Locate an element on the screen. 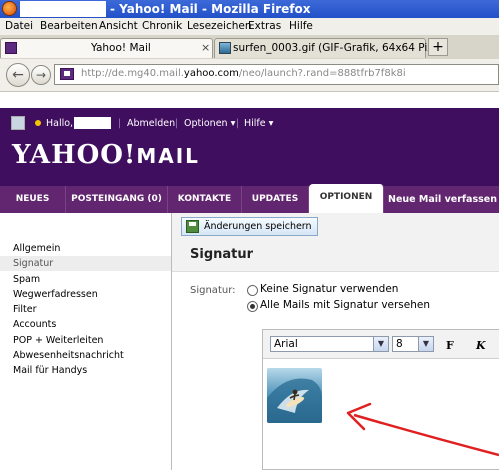 This screenshot has width=499, height=470. image-favicon-icon is located at coordinates (225, 48).